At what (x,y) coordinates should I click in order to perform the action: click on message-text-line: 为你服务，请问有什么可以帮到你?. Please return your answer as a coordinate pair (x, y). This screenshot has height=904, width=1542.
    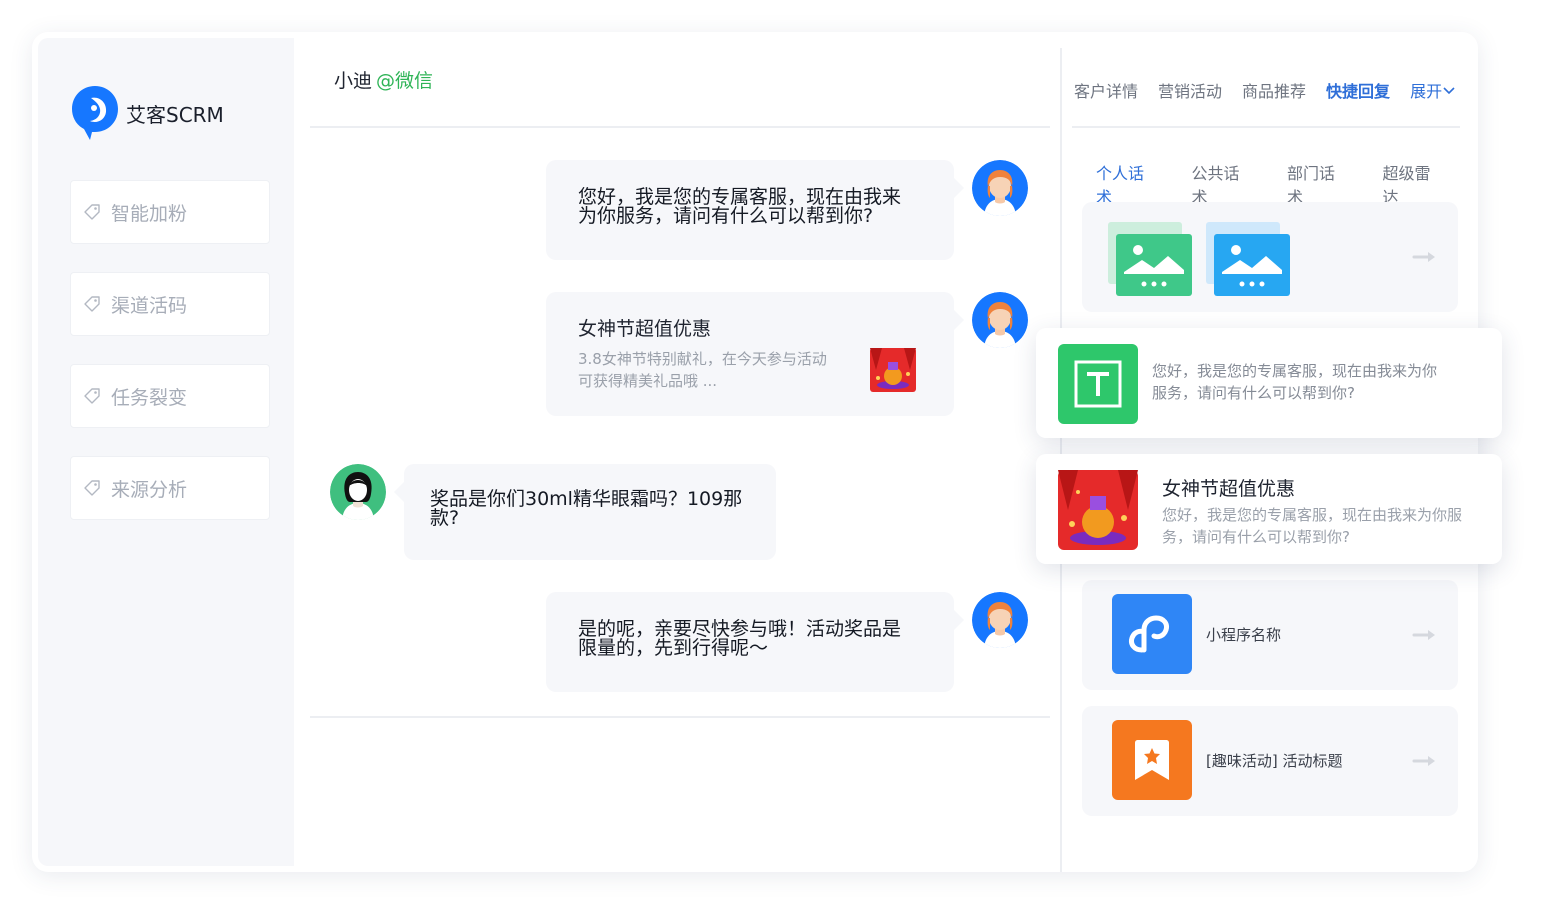
    Looking at the image, I should click on (726, 216).